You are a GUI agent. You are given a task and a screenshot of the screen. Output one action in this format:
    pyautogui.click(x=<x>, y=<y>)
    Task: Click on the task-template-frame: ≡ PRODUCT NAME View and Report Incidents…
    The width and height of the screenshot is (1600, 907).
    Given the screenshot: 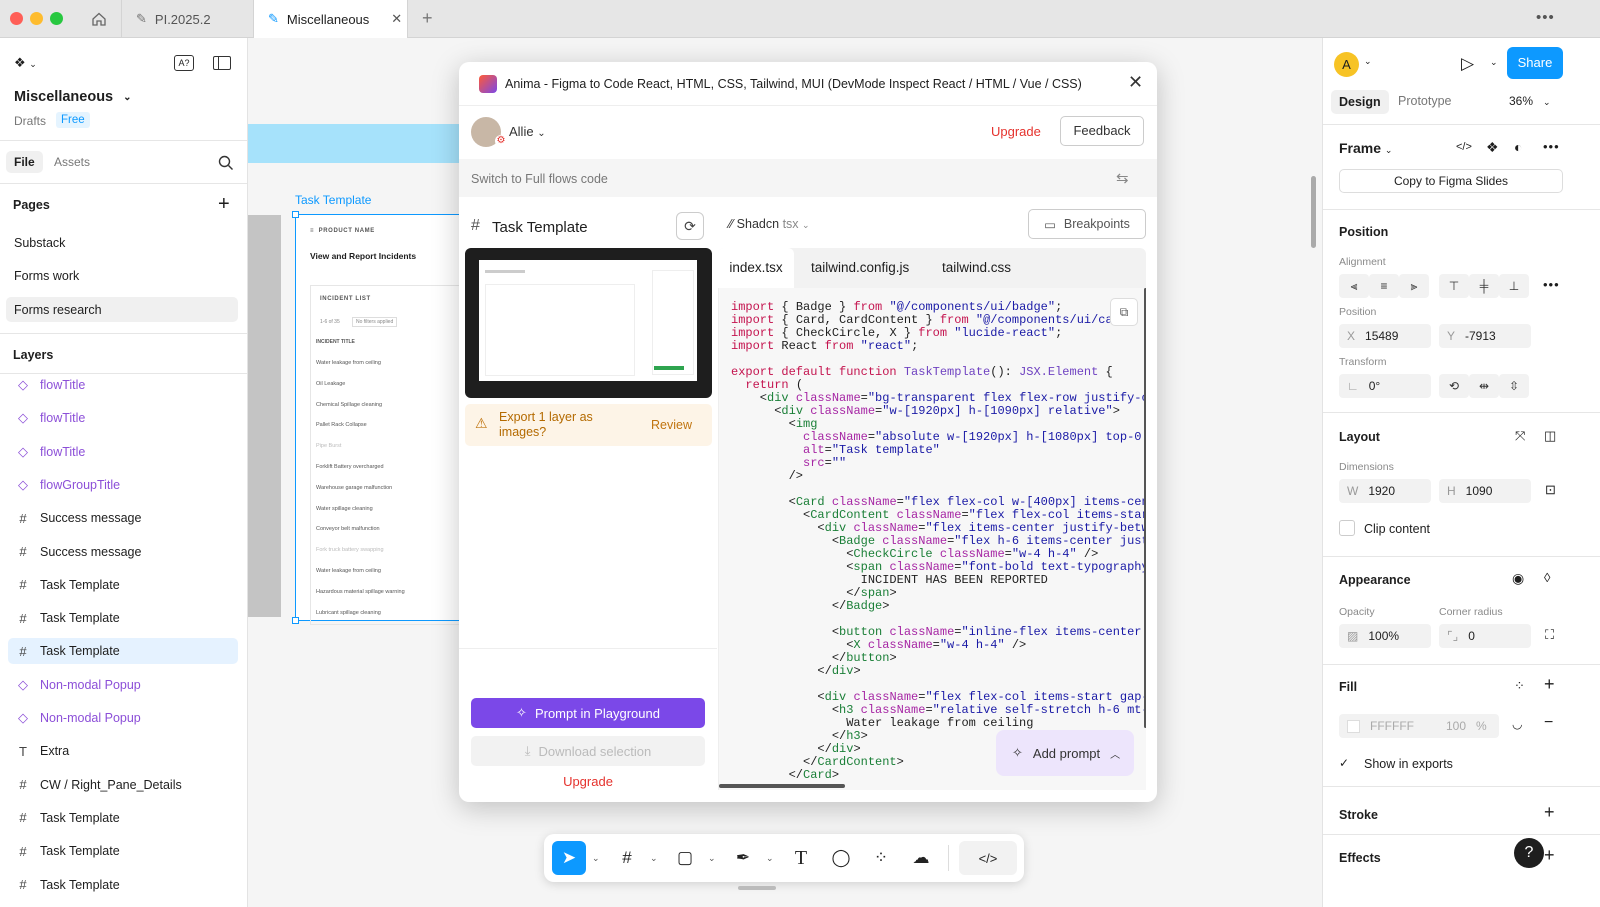 What is the action you would take?
    pyautogui.click(x=381, y=418)
    